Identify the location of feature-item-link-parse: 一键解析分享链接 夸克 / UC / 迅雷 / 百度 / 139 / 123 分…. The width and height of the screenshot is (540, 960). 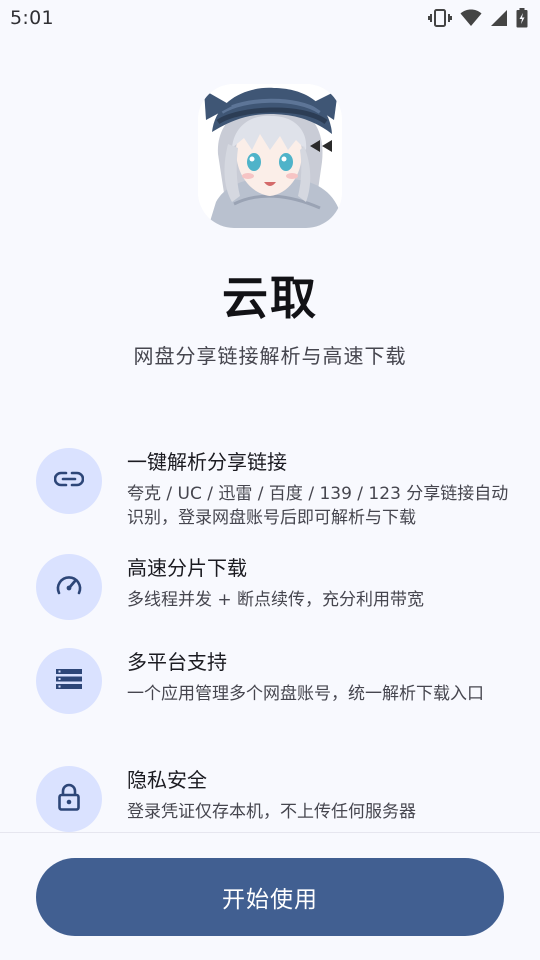
(276, 489).